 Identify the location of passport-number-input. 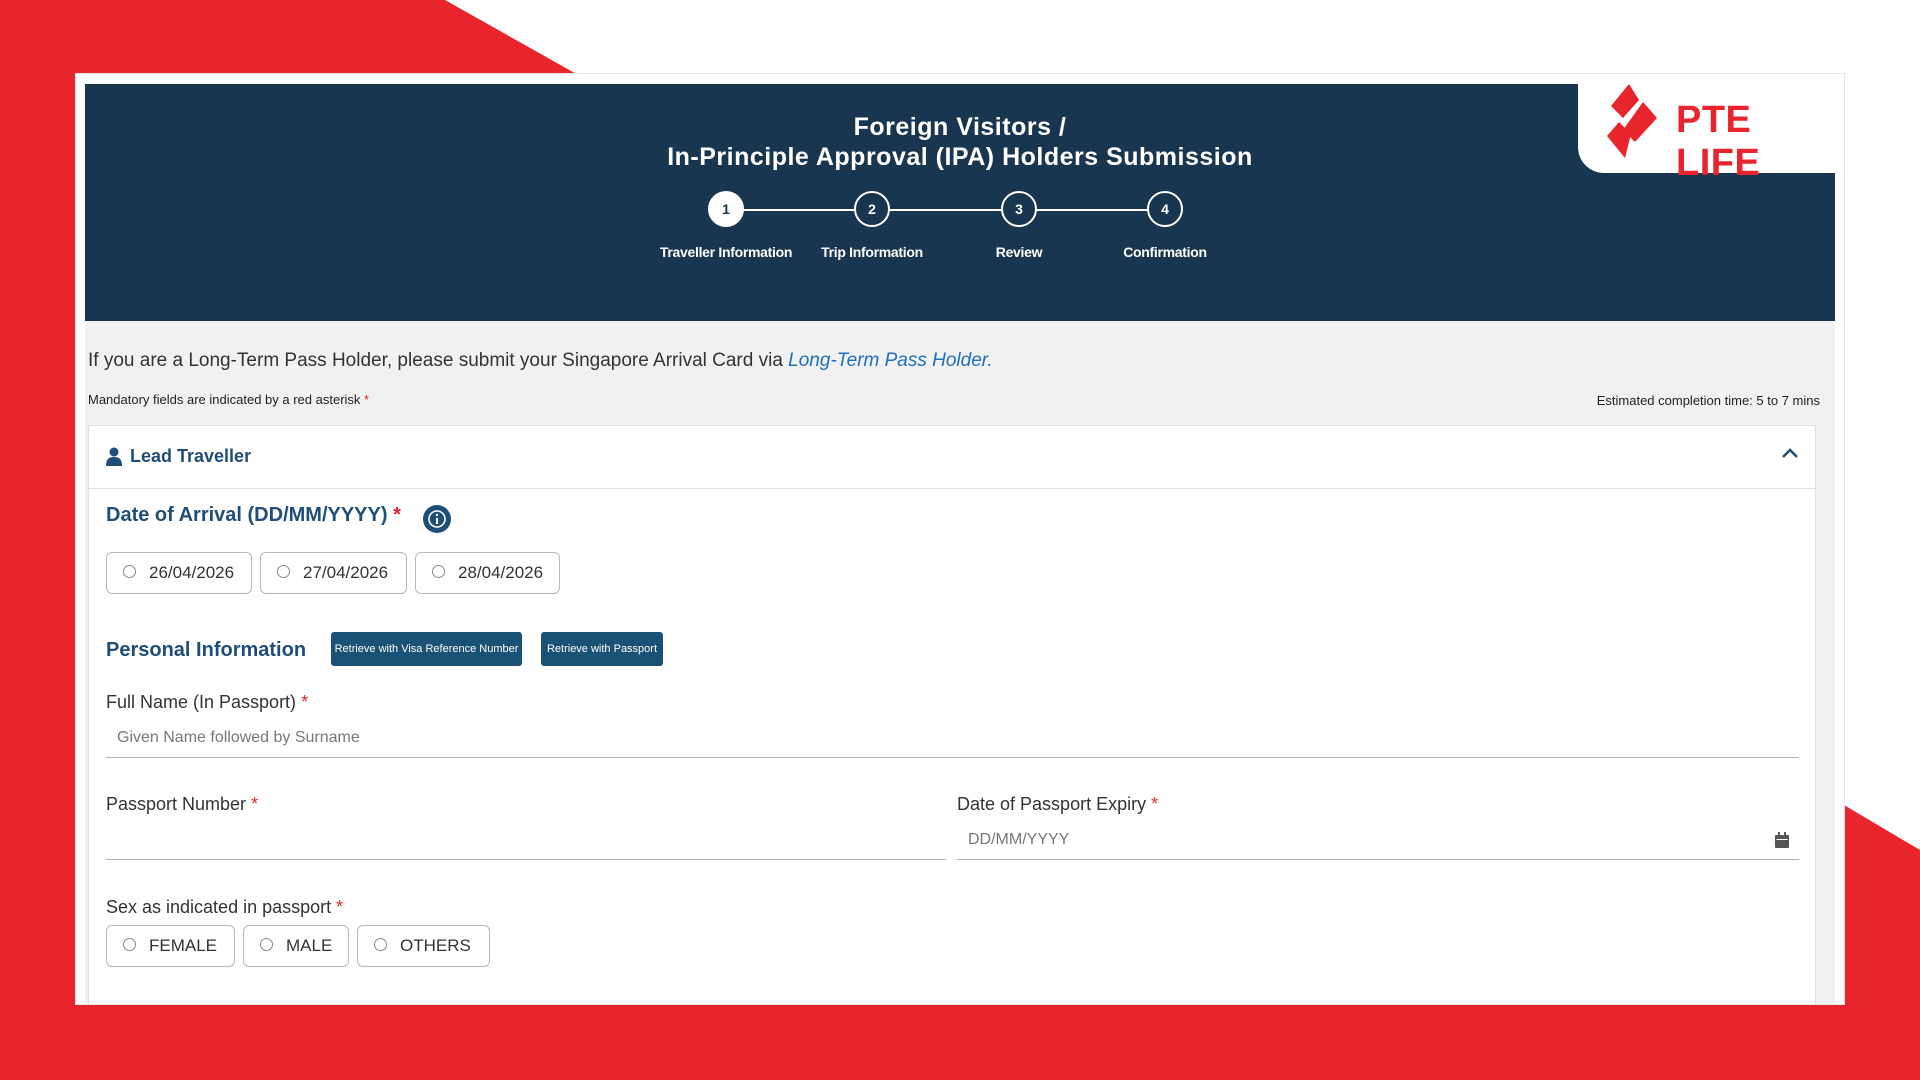
(526, 840).